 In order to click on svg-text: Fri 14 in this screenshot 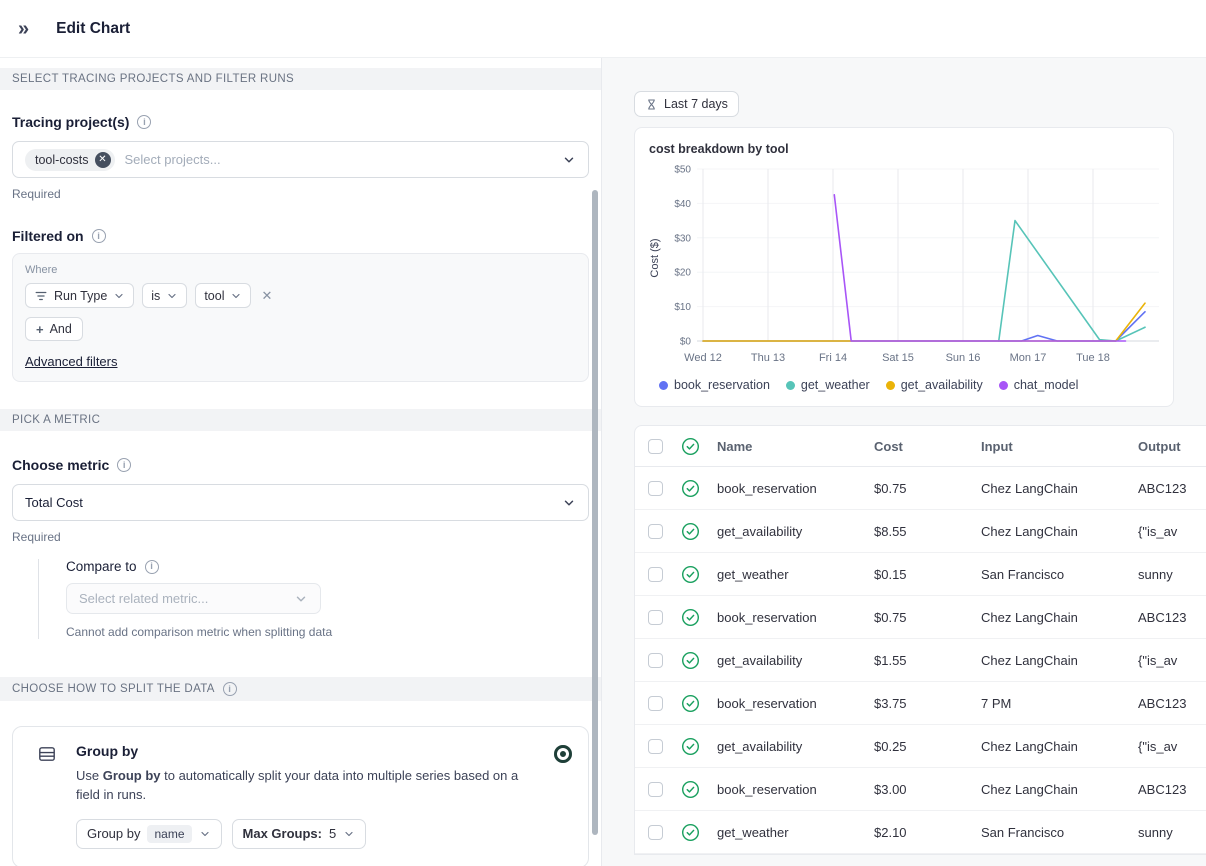, I will do `click(833, 358)`.